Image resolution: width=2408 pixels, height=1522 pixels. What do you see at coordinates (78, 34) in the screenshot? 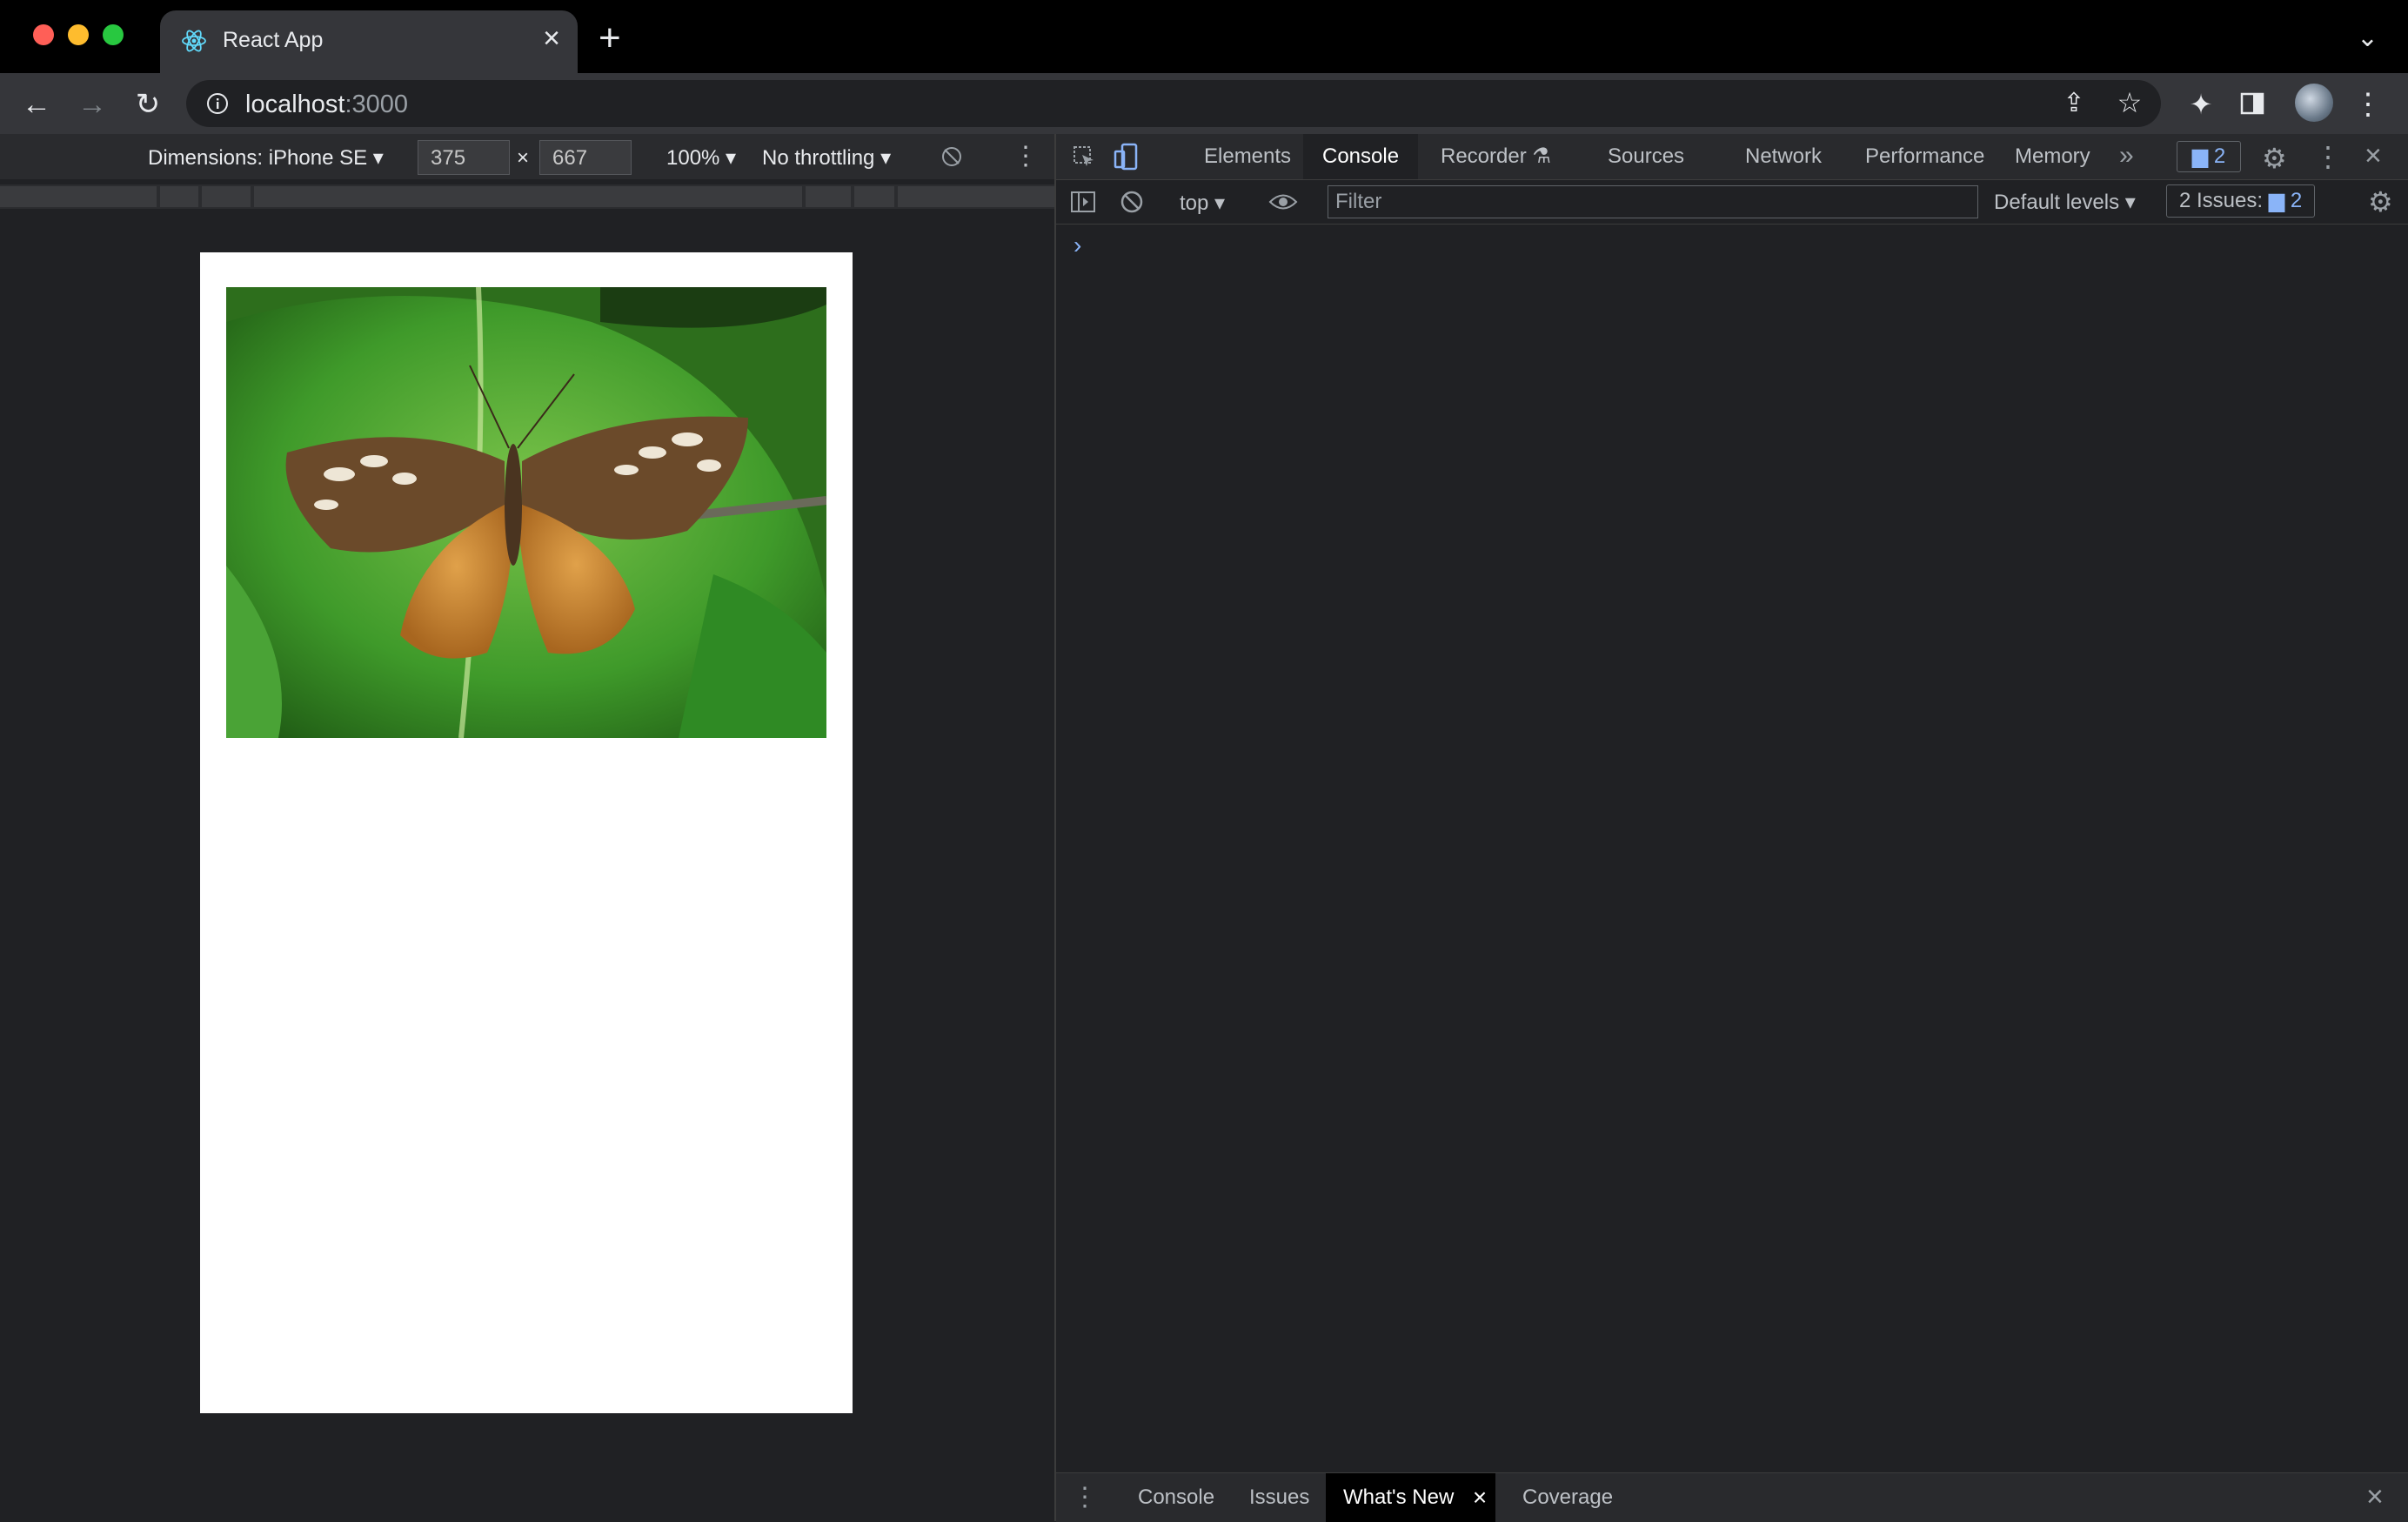
I see `minimize-window-button` at bounding box center [78, 34].